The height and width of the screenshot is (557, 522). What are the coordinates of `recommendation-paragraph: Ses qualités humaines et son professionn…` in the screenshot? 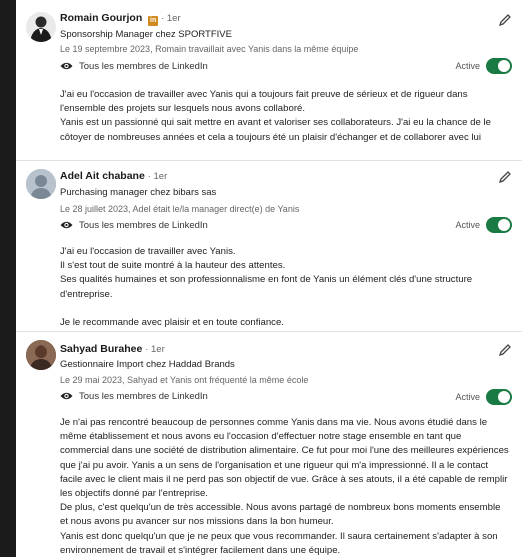 It's located at (266, 287).